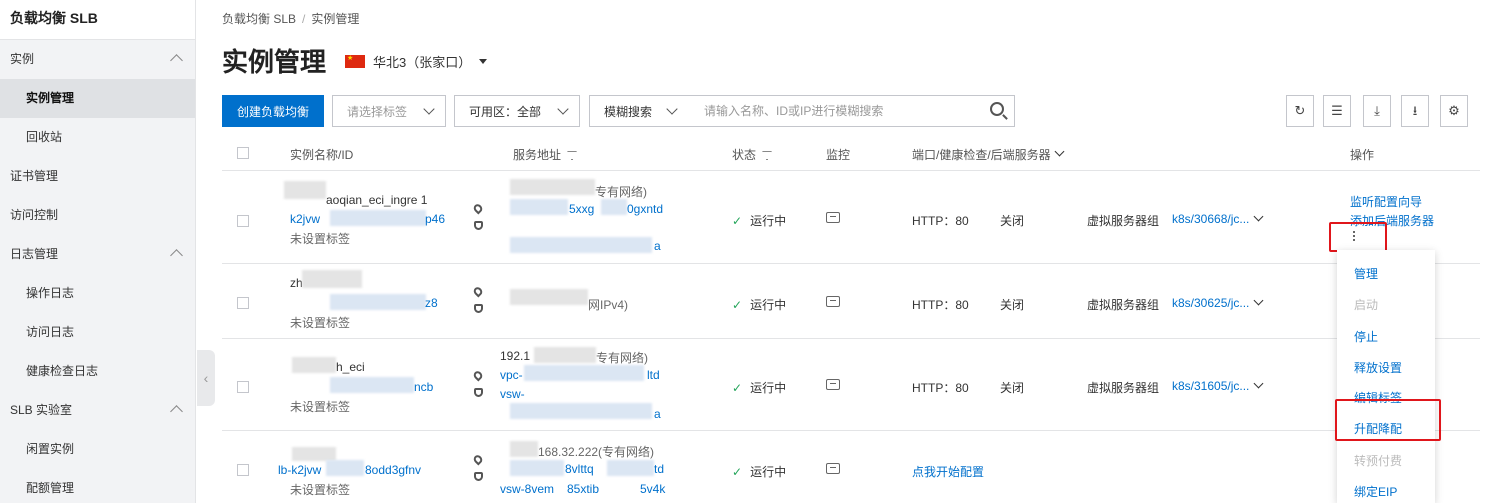  I want to click on sidebar-item-access-control: 访问控制, so click(97, 215).